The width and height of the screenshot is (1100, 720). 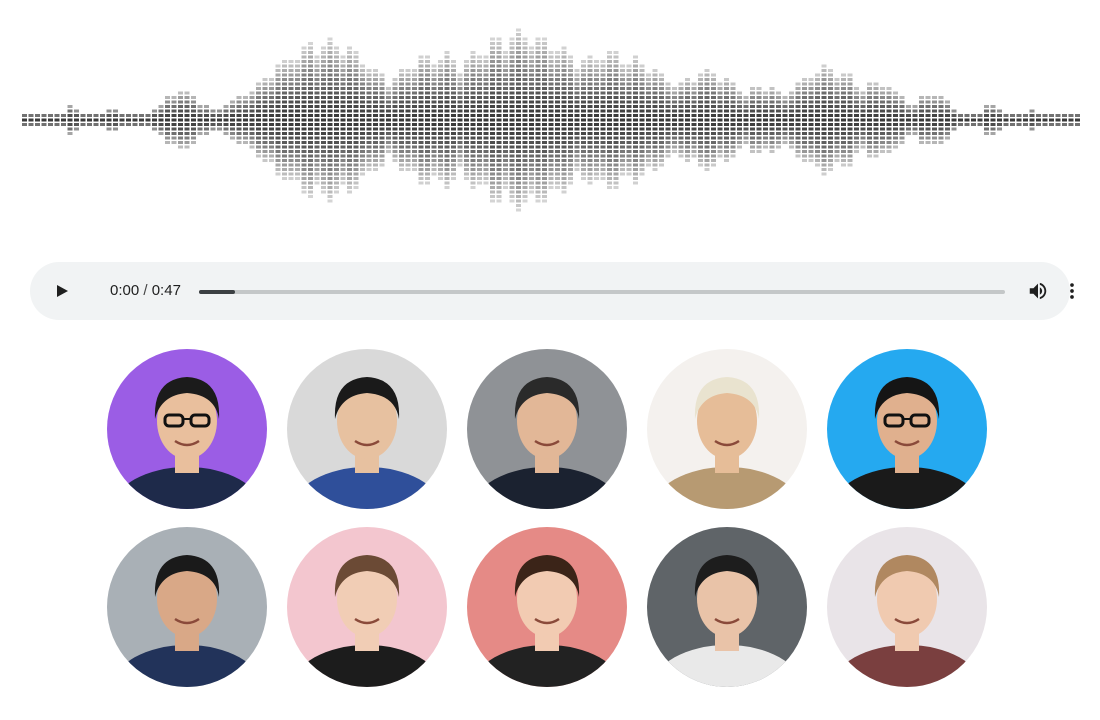 I want to click on progress-slider, so click(x=602, y=292).